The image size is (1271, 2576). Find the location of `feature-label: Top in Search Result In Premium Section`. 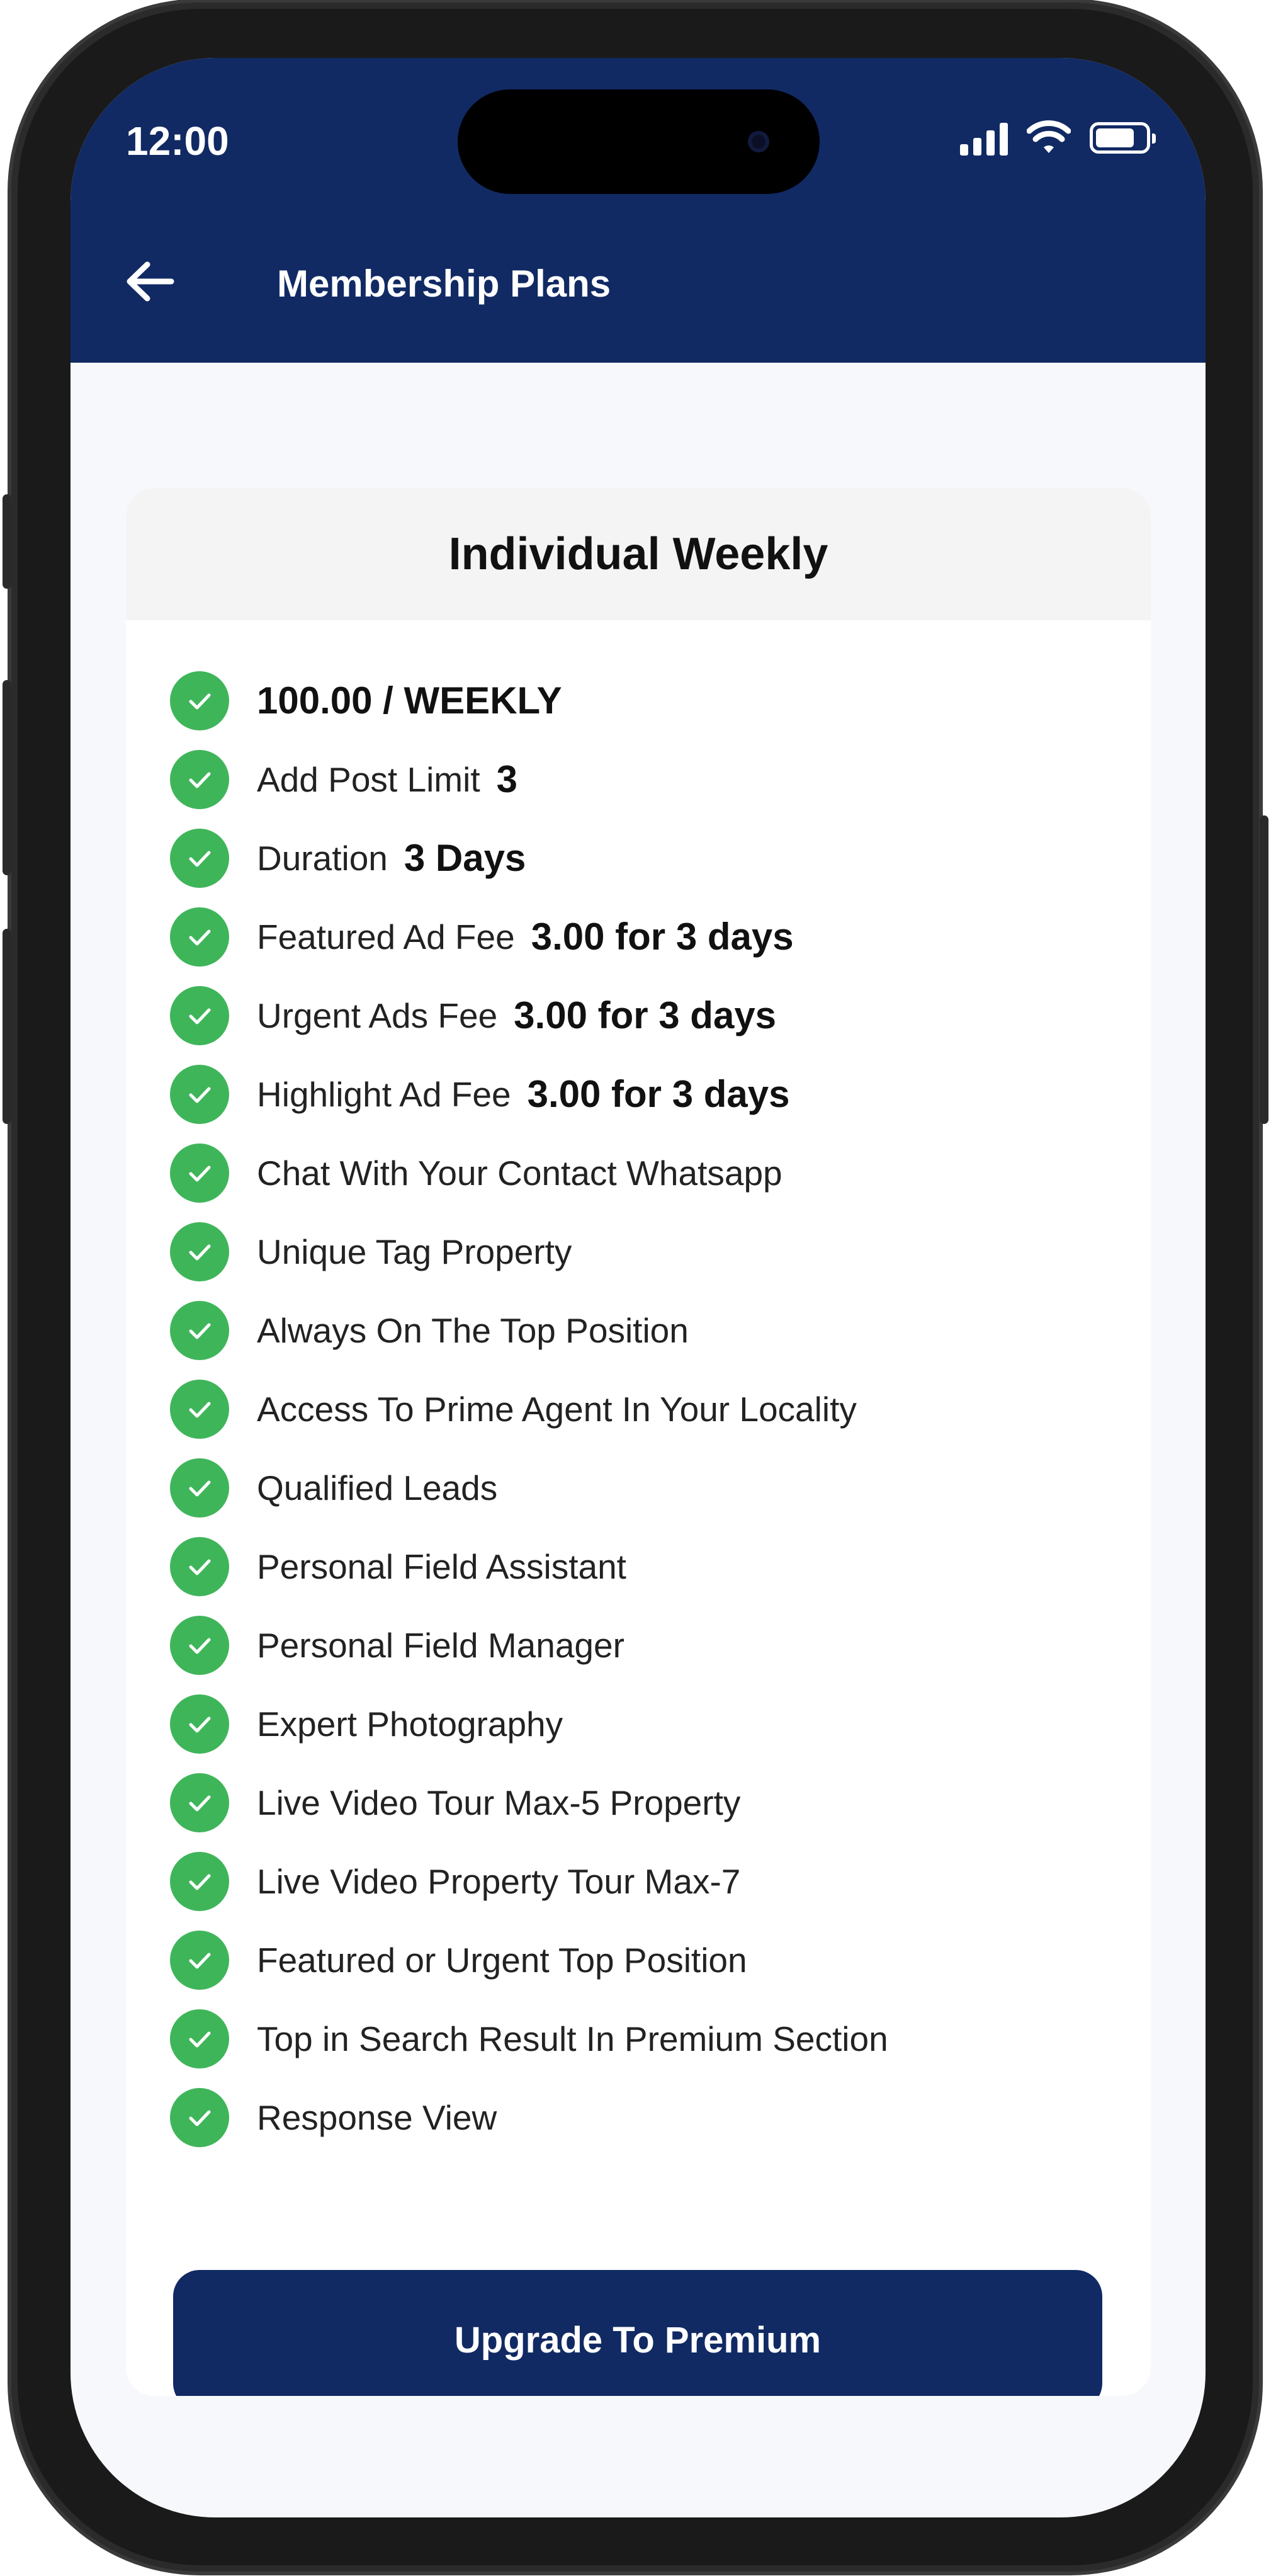

feature-label: Top in Search Result In Premium Section is located at coordinates (572, 2038).